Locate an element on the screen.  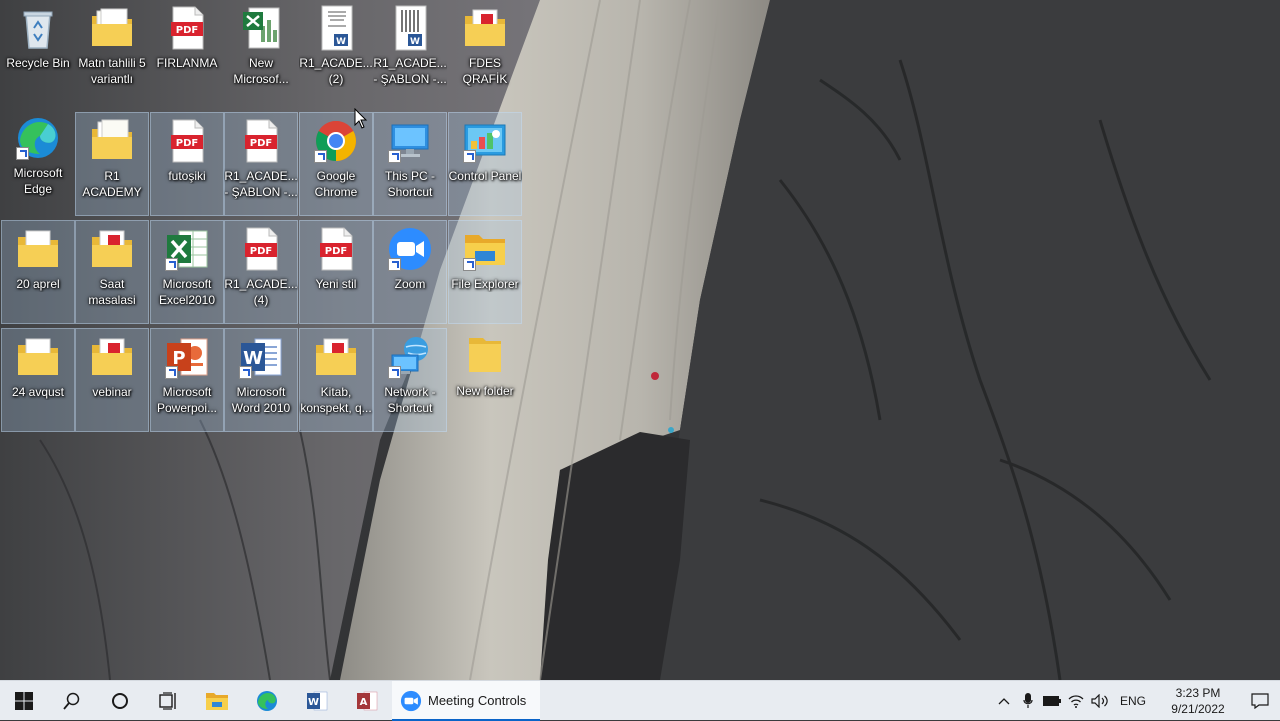
icon-label: Microsoft Excel2010 is located at coordinates (187, 292).